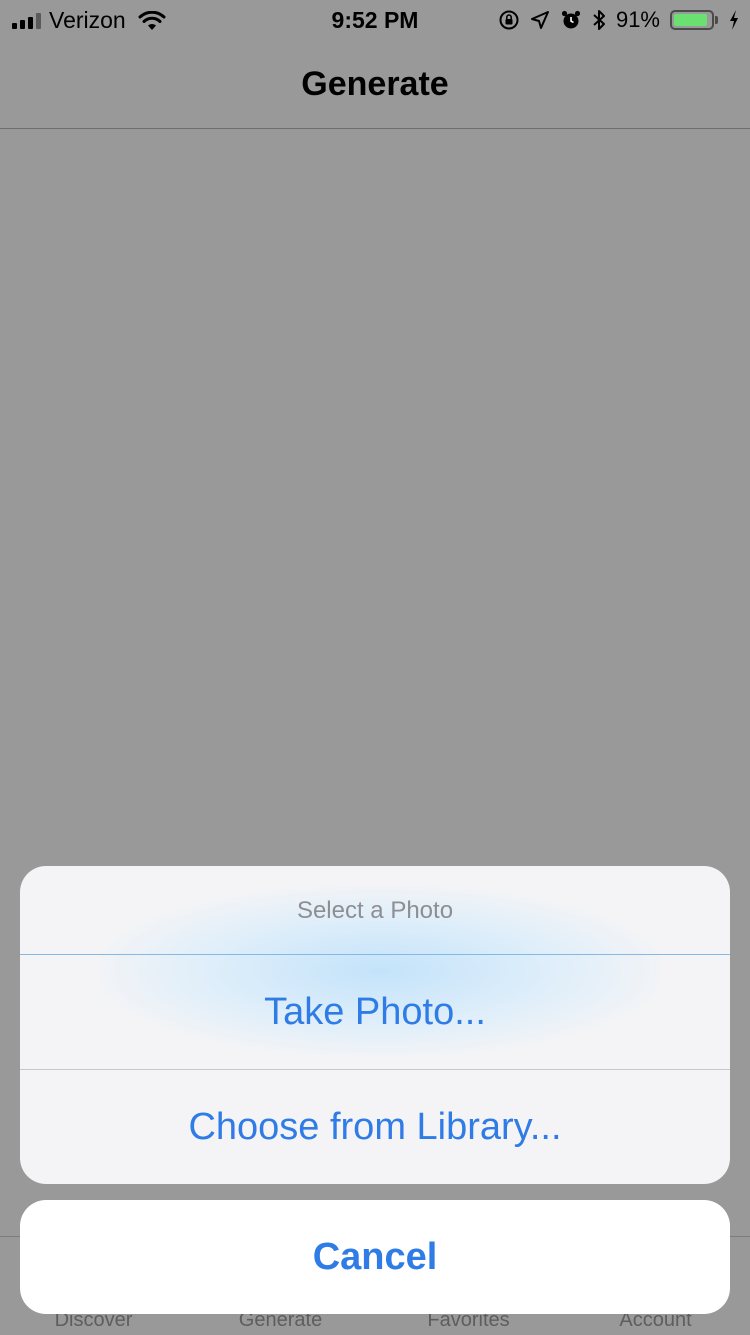 The image size is (750, 1335). Describe the element at coordinates (734, 20) in the screenshot. I see `charging-icon` at that location.